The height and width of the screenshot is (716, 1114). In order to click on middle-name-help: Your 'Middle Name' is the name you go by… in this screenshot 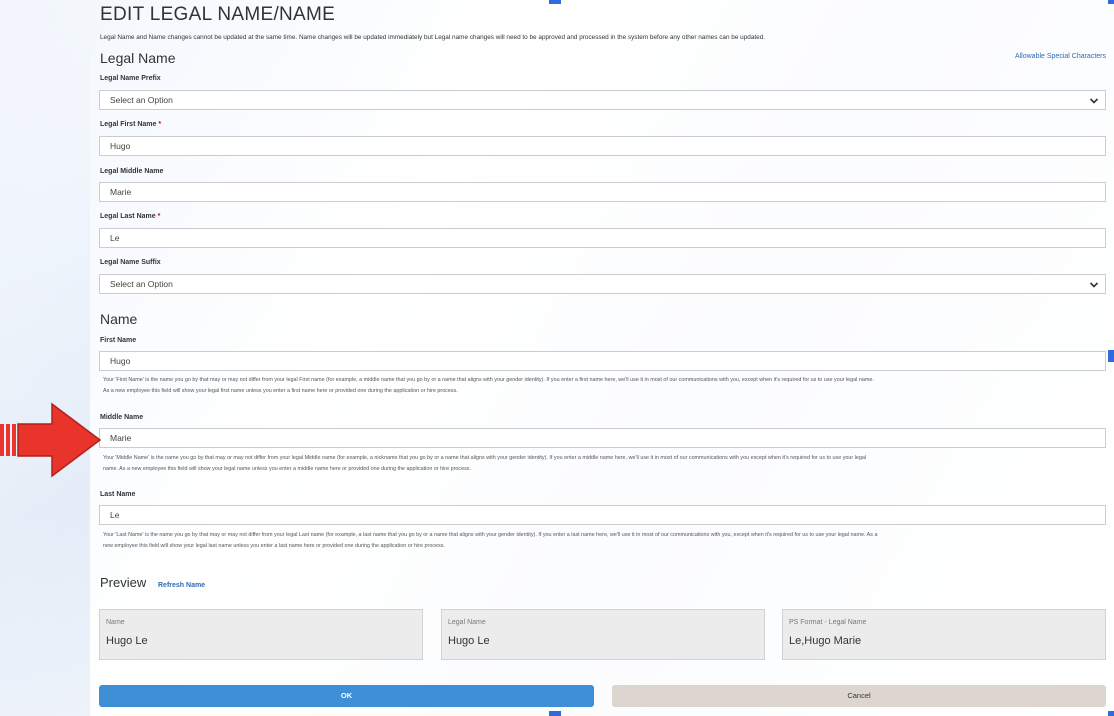, I will do `click(603, 464)`.